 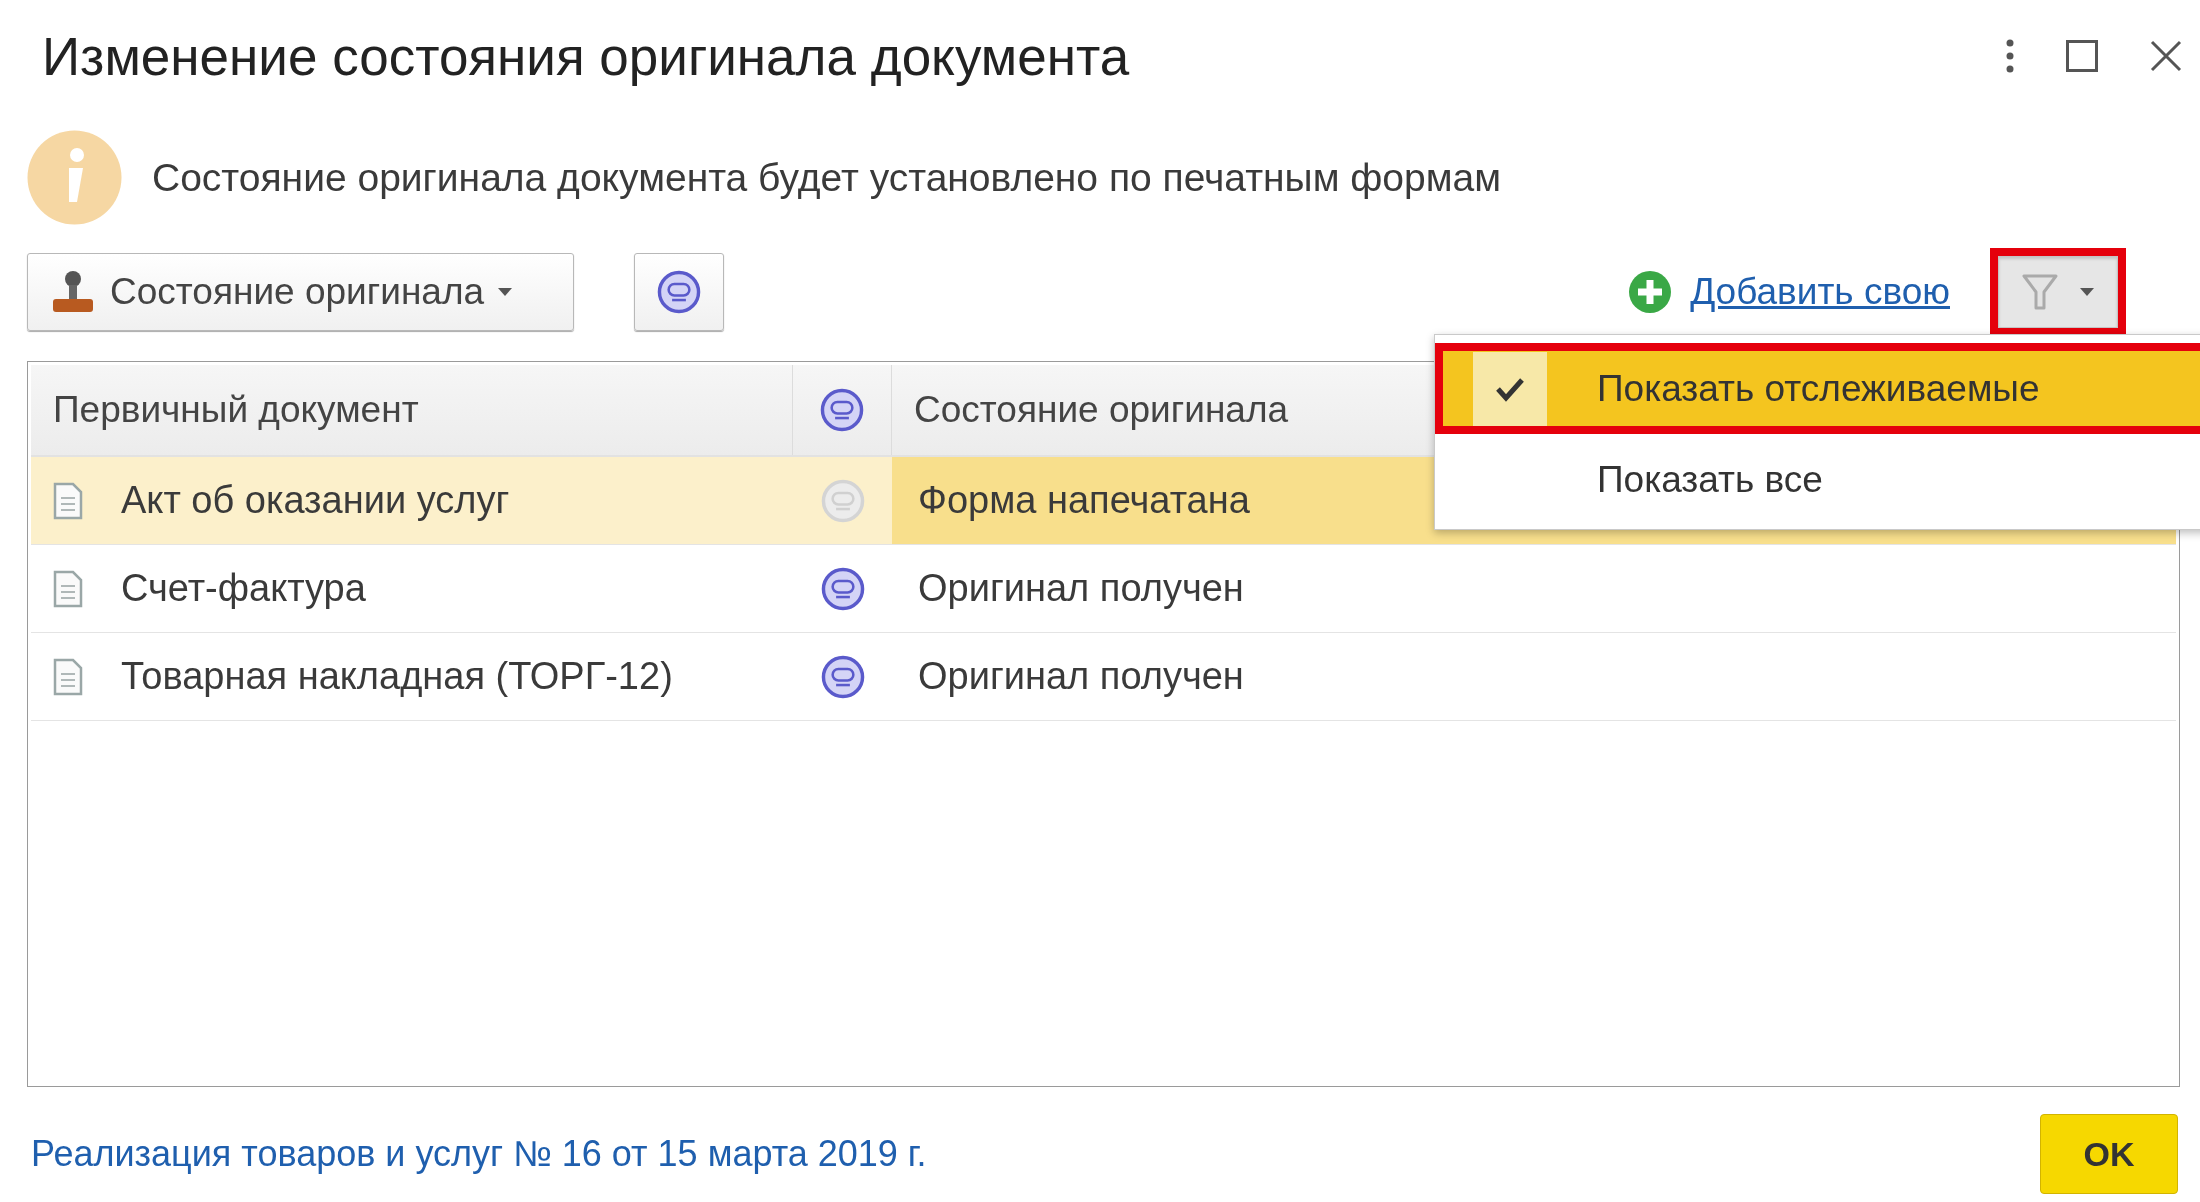 I want to click on table-cell: Акт об оказании услуг, so click(x=315, y=500).